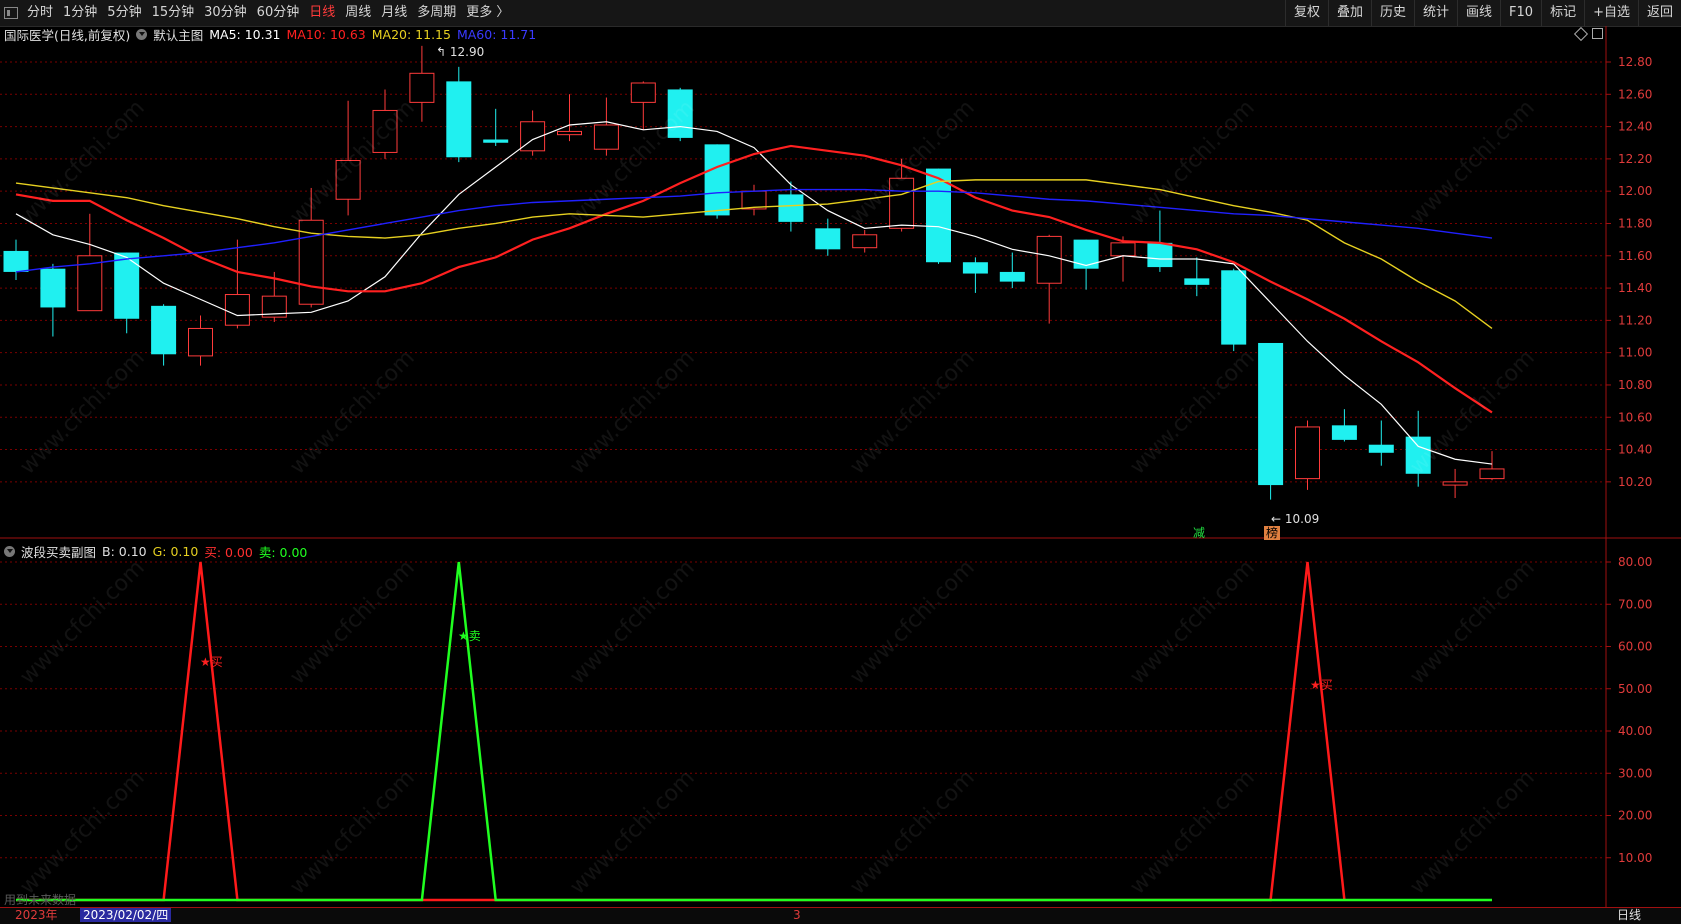  I want to click on price-tick-label: 10.20, so click(1635, 482).